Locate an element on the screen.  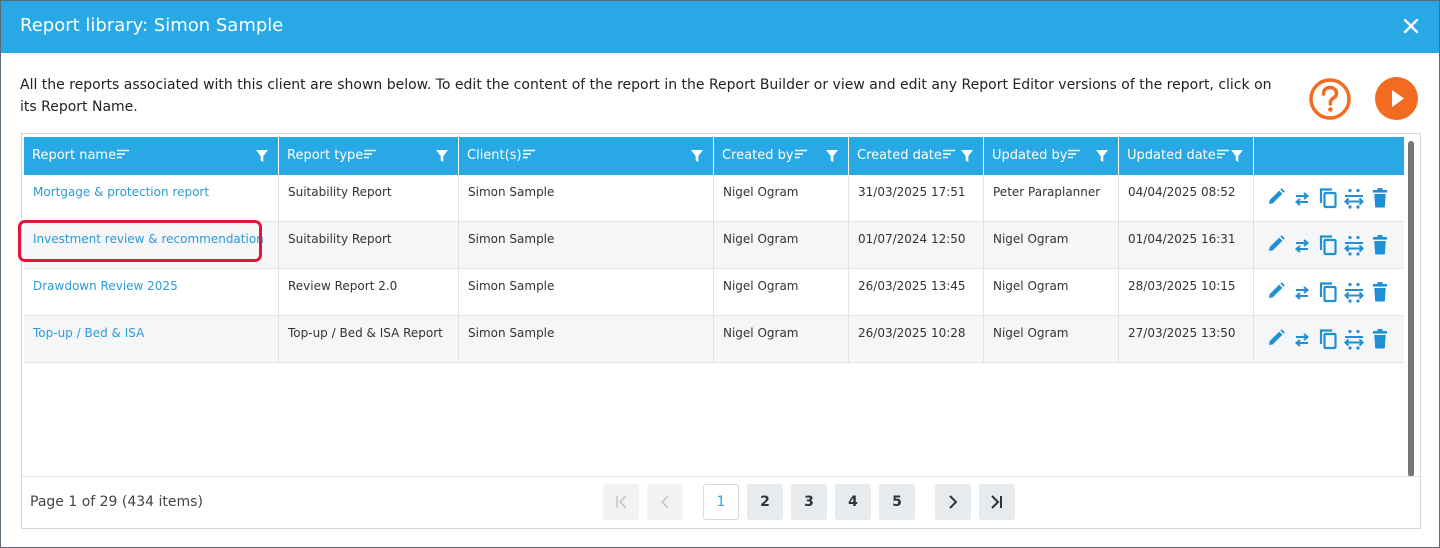
page-button-3: 3 is located at coordinates (809, 502).